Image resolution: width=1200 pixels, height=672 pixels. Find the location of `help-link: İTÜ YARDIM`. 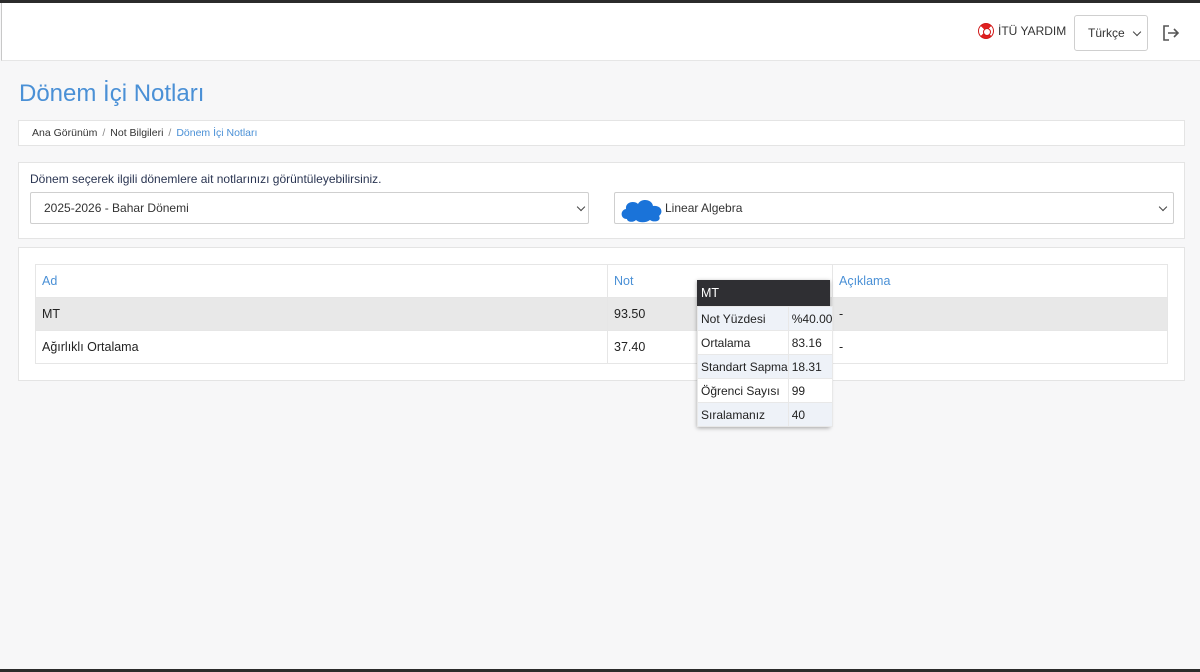

help-link: İTÜ YARDIM is located at coordinates (1022, 31).